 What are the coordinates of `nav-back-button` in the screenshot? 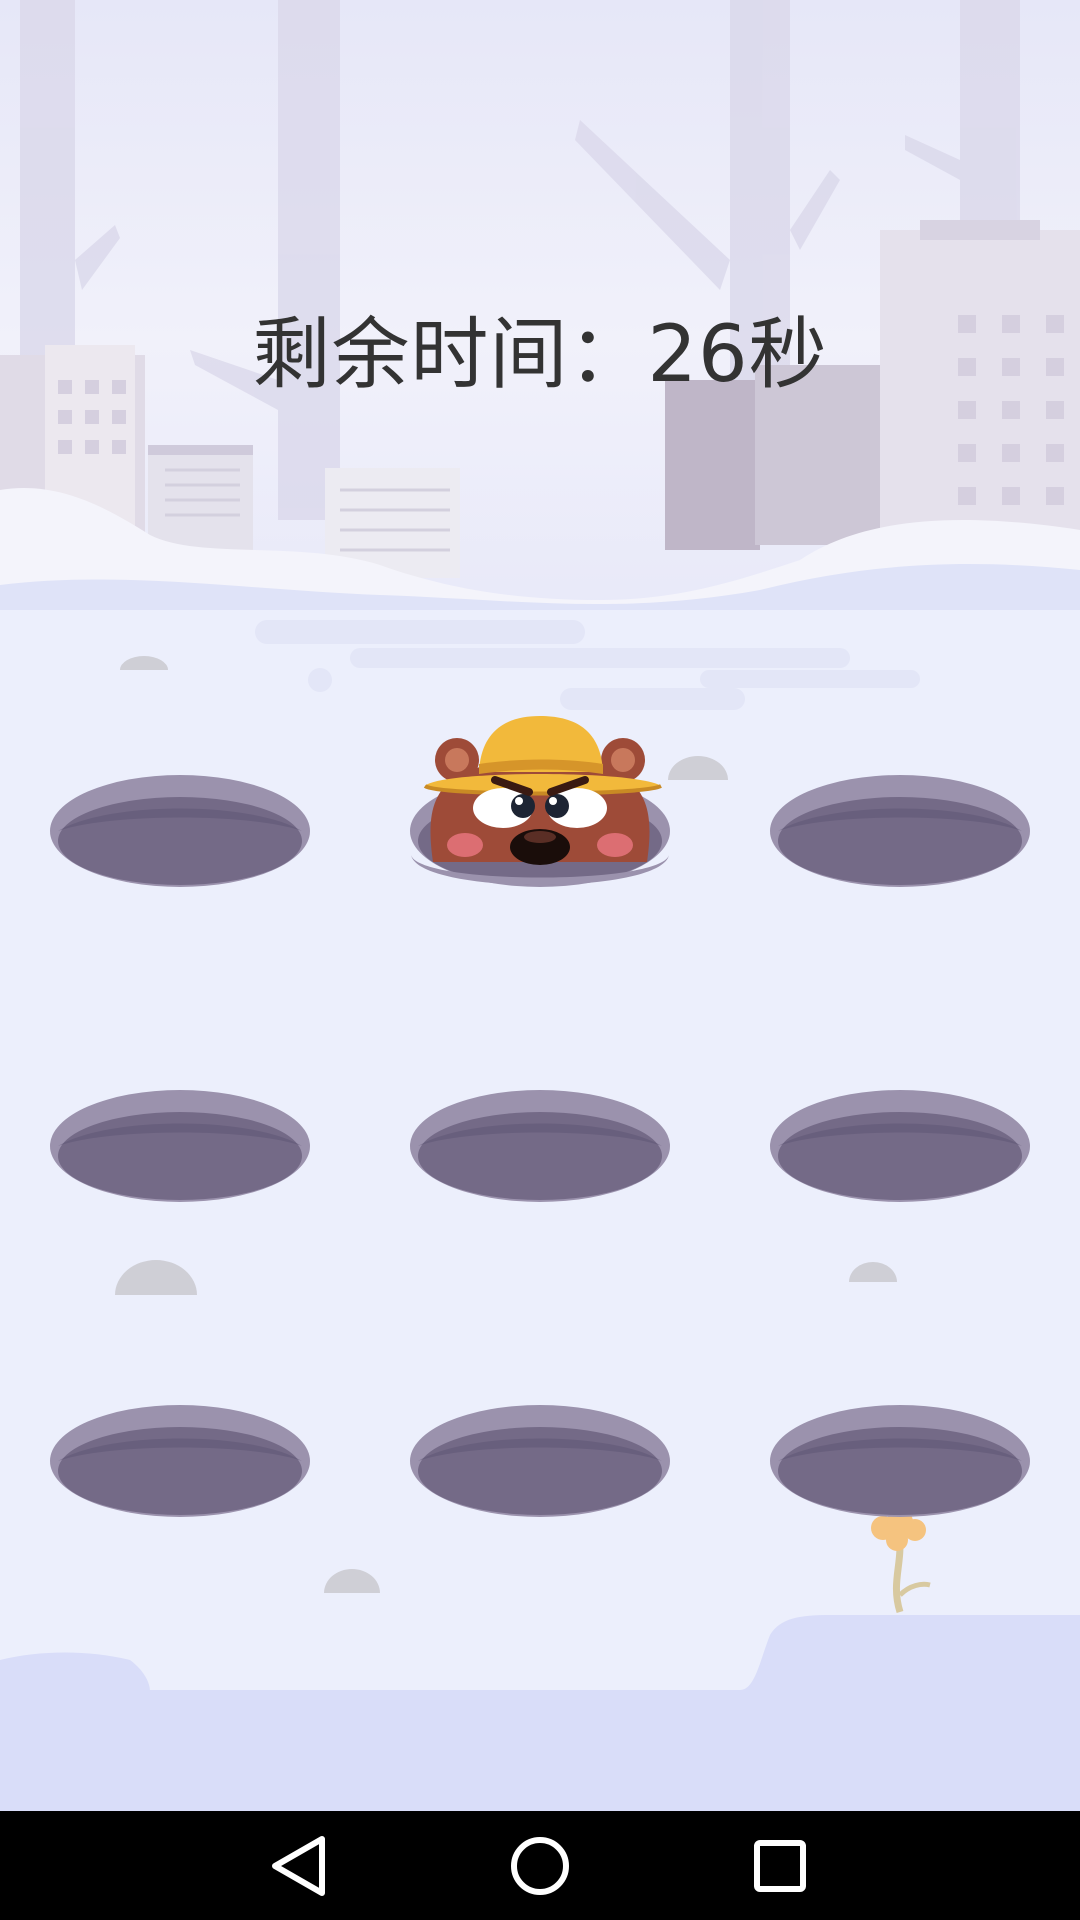 It's located at (300, 1865).